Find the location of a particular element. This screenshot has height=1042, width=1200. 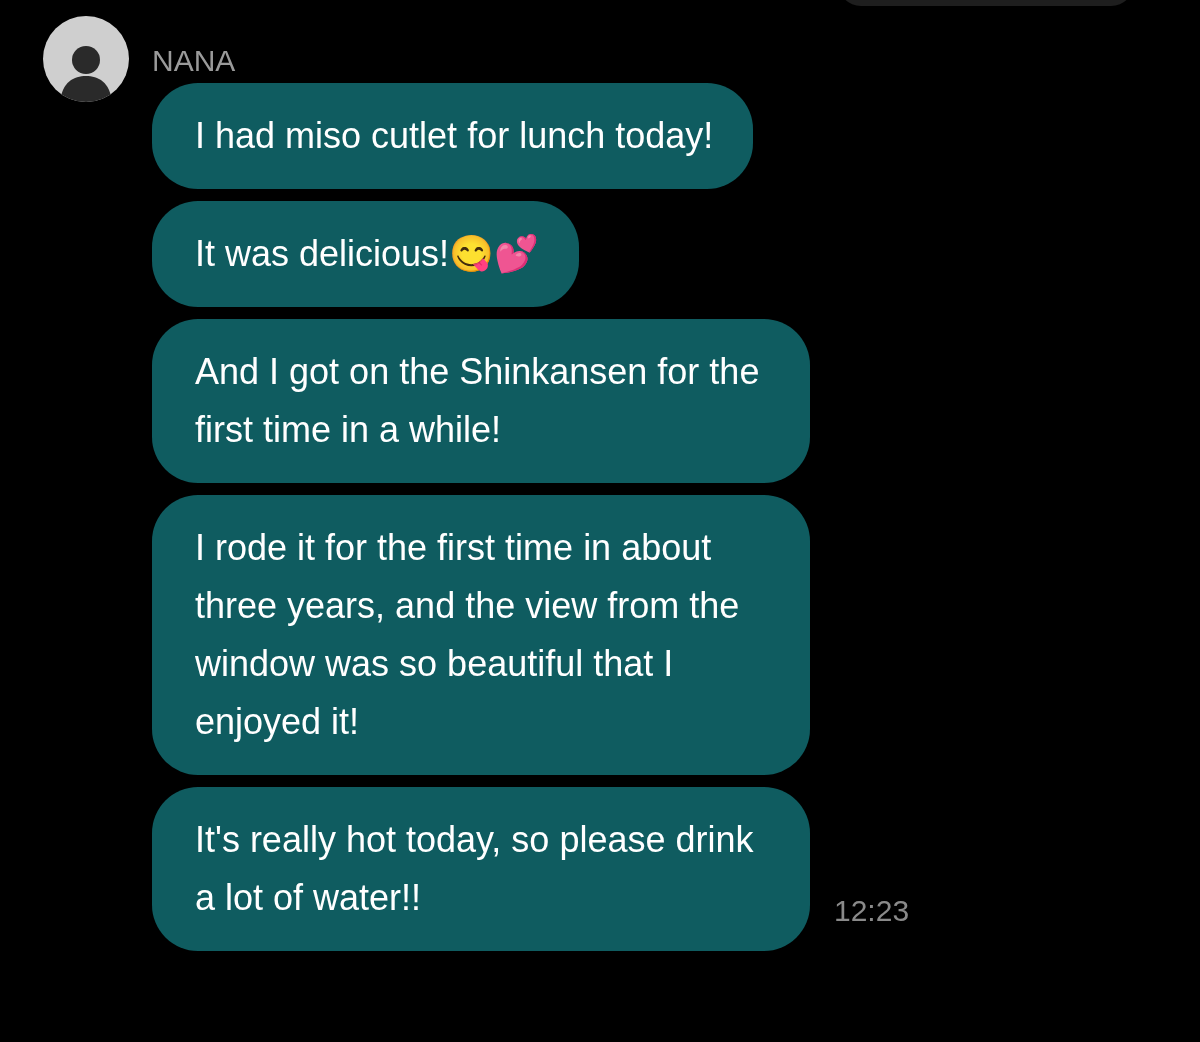

message-bubble: I had miso cutlet for lunch today! is located at coordinates (453, 136).